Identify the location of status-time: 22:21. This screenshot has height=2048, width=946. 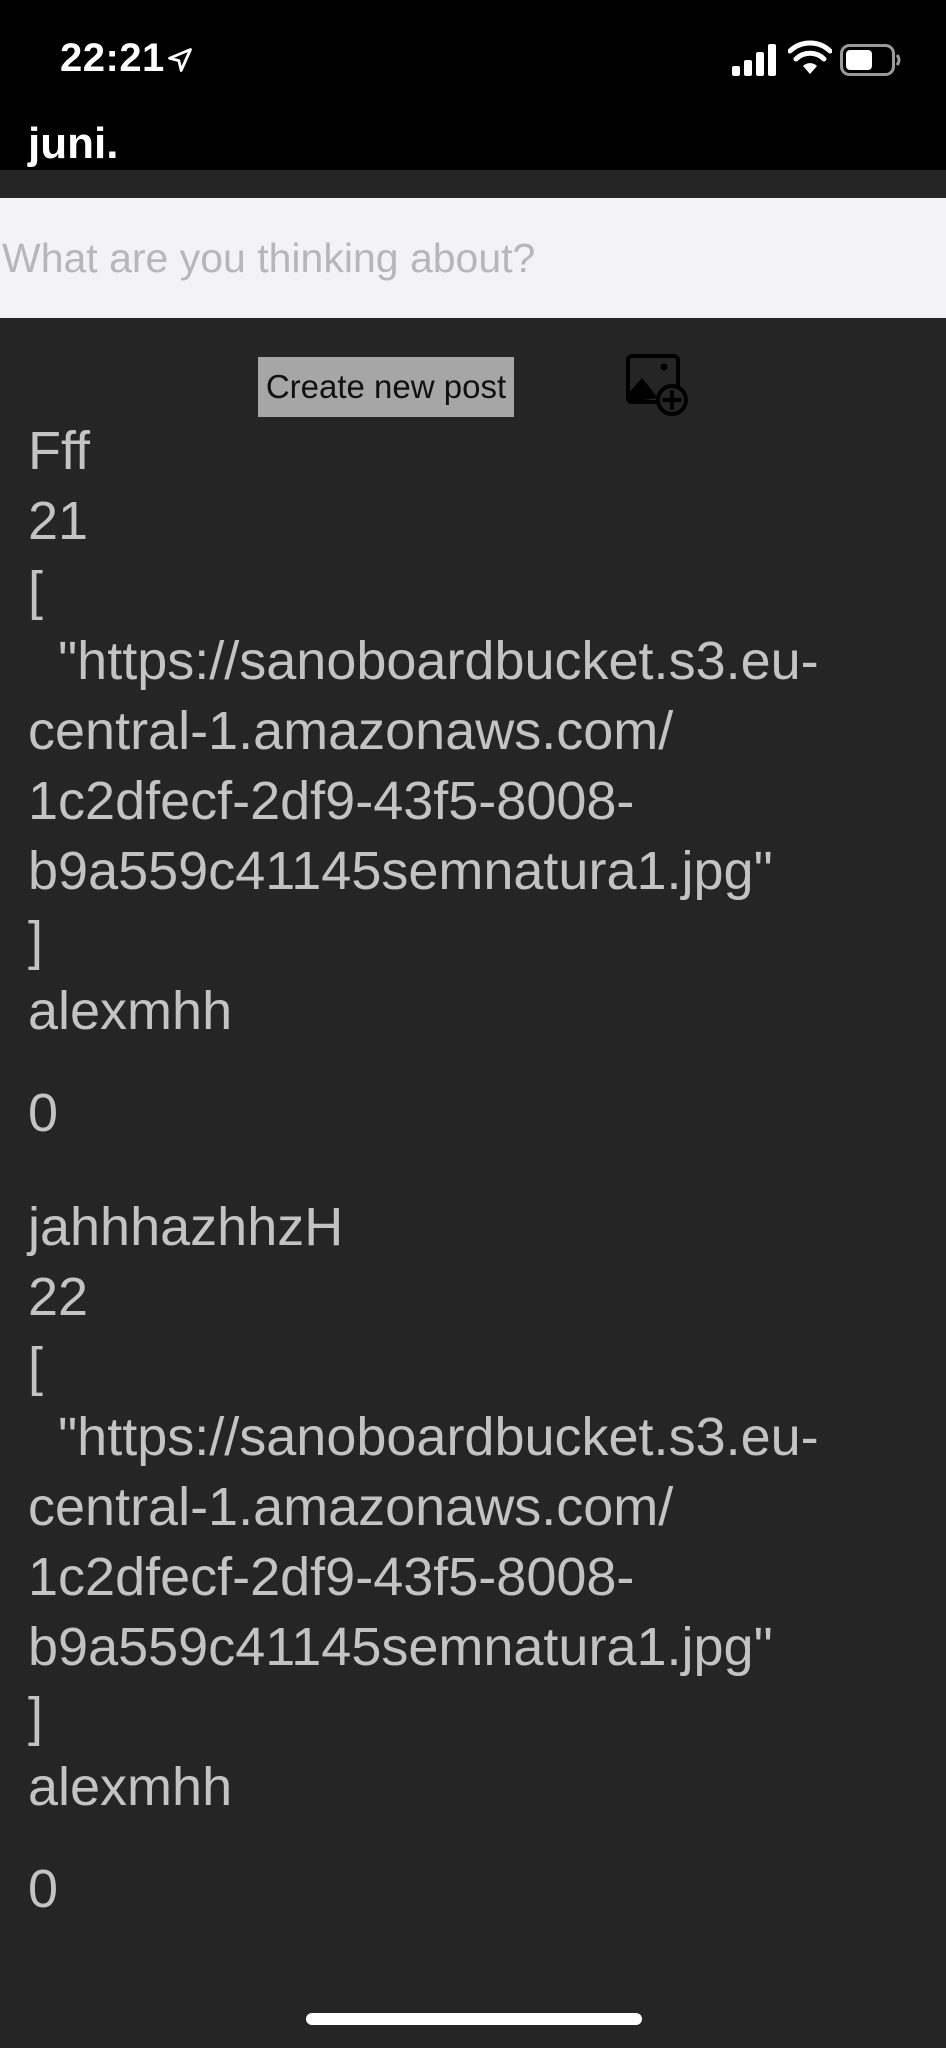
(112, 58).